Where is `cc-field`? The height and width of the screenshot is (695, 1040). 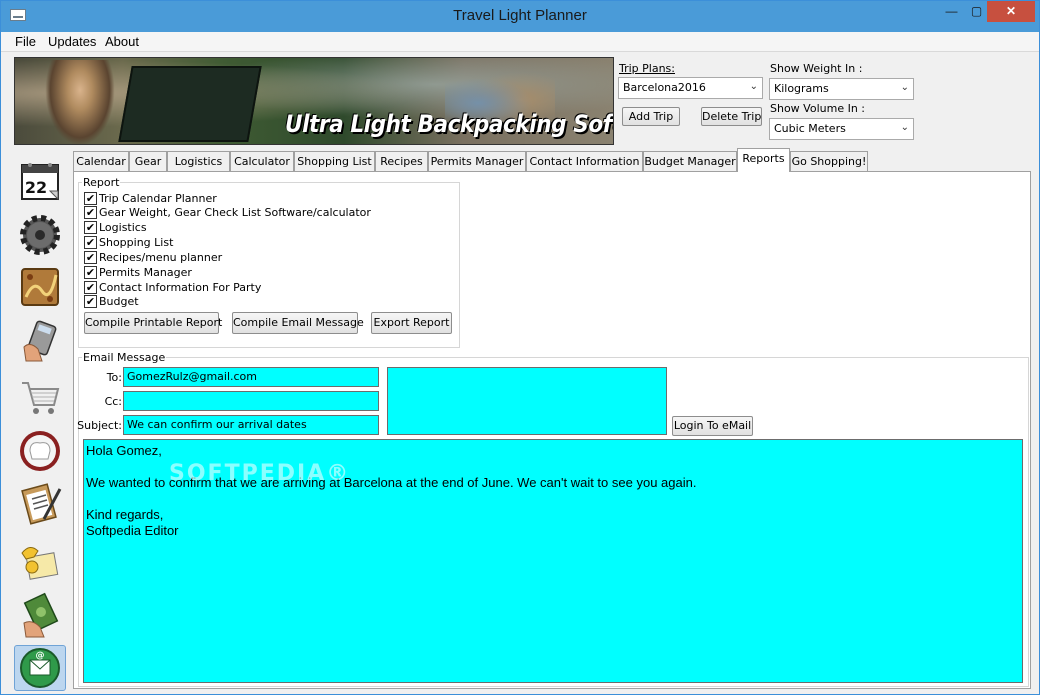
cc-field is located at coordinates (251, 401).